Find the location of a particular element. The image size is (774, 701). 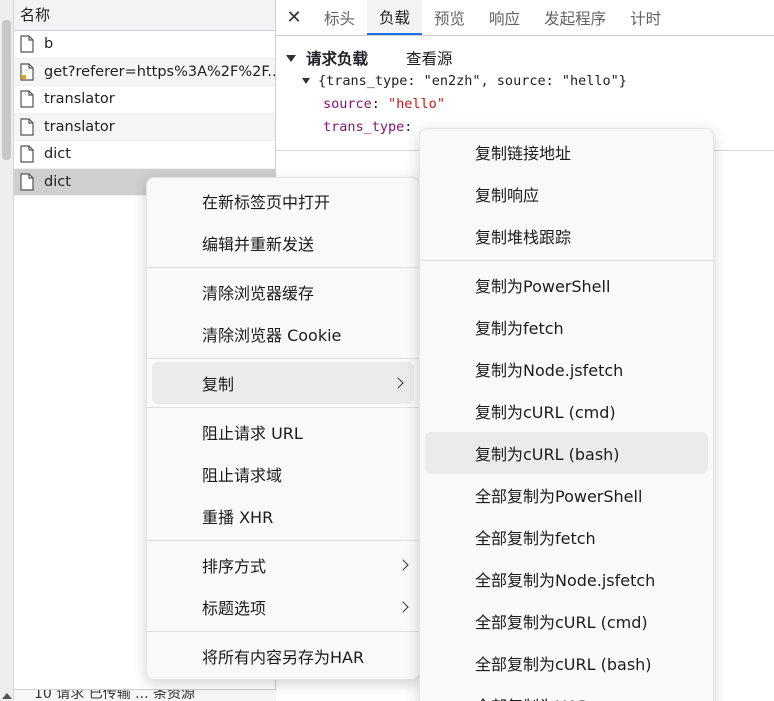

menu-replay-xhr: 重播 XHR is located at coordinates (283, 516).